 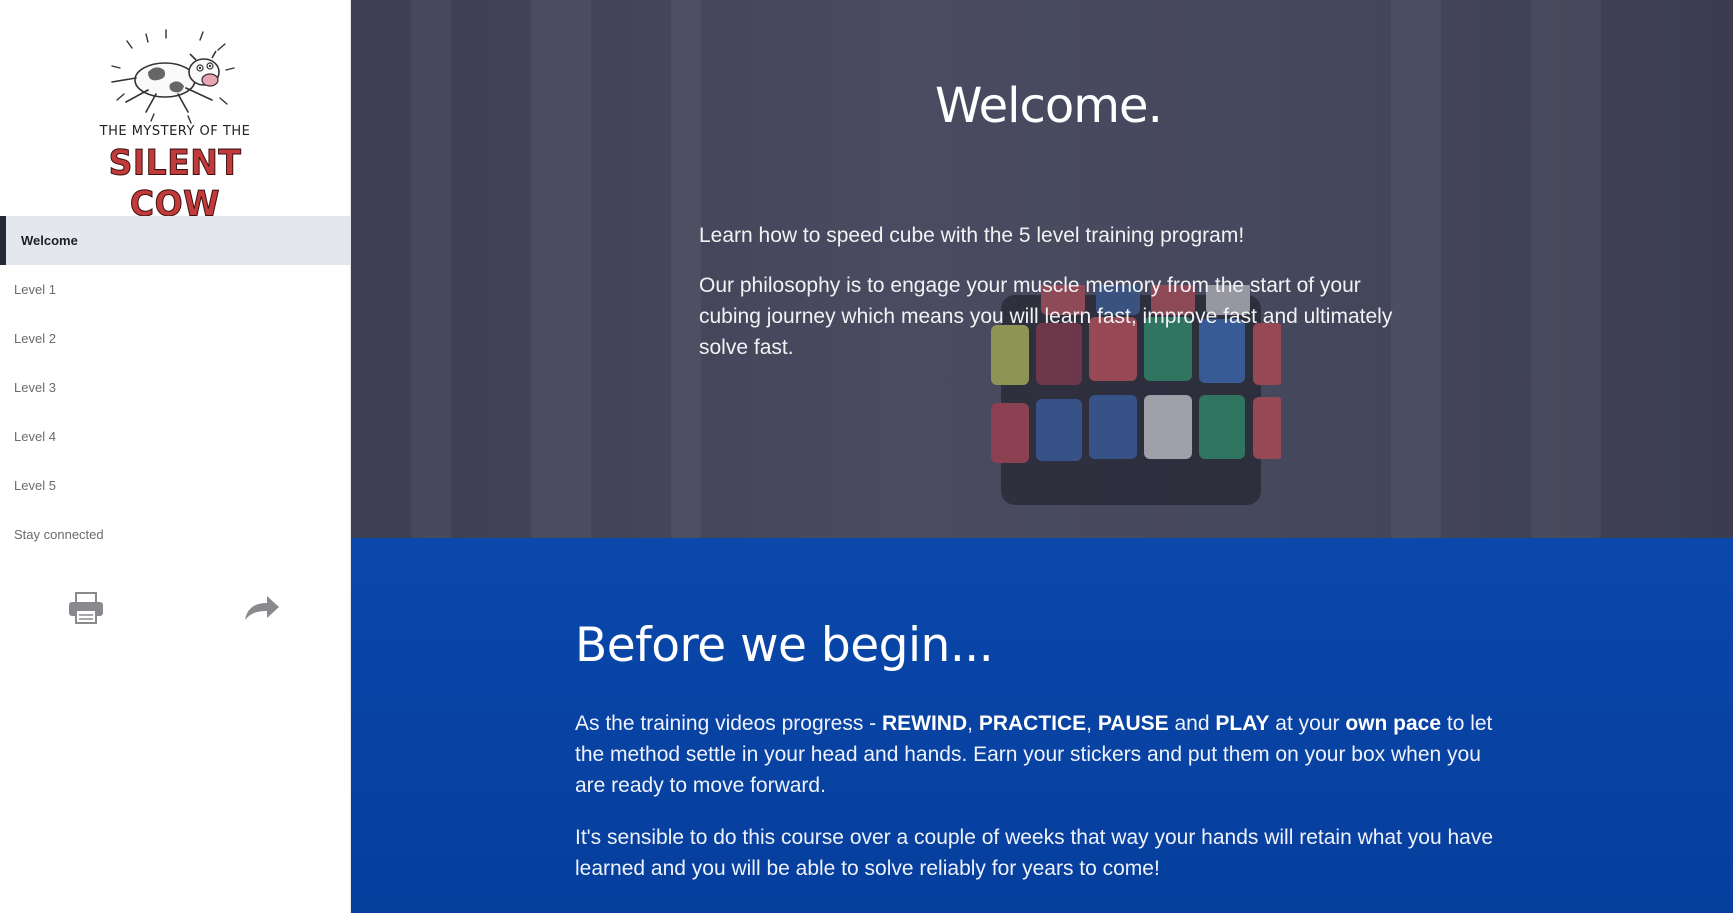 I want to click on print-button, so click(x=86, y=608).